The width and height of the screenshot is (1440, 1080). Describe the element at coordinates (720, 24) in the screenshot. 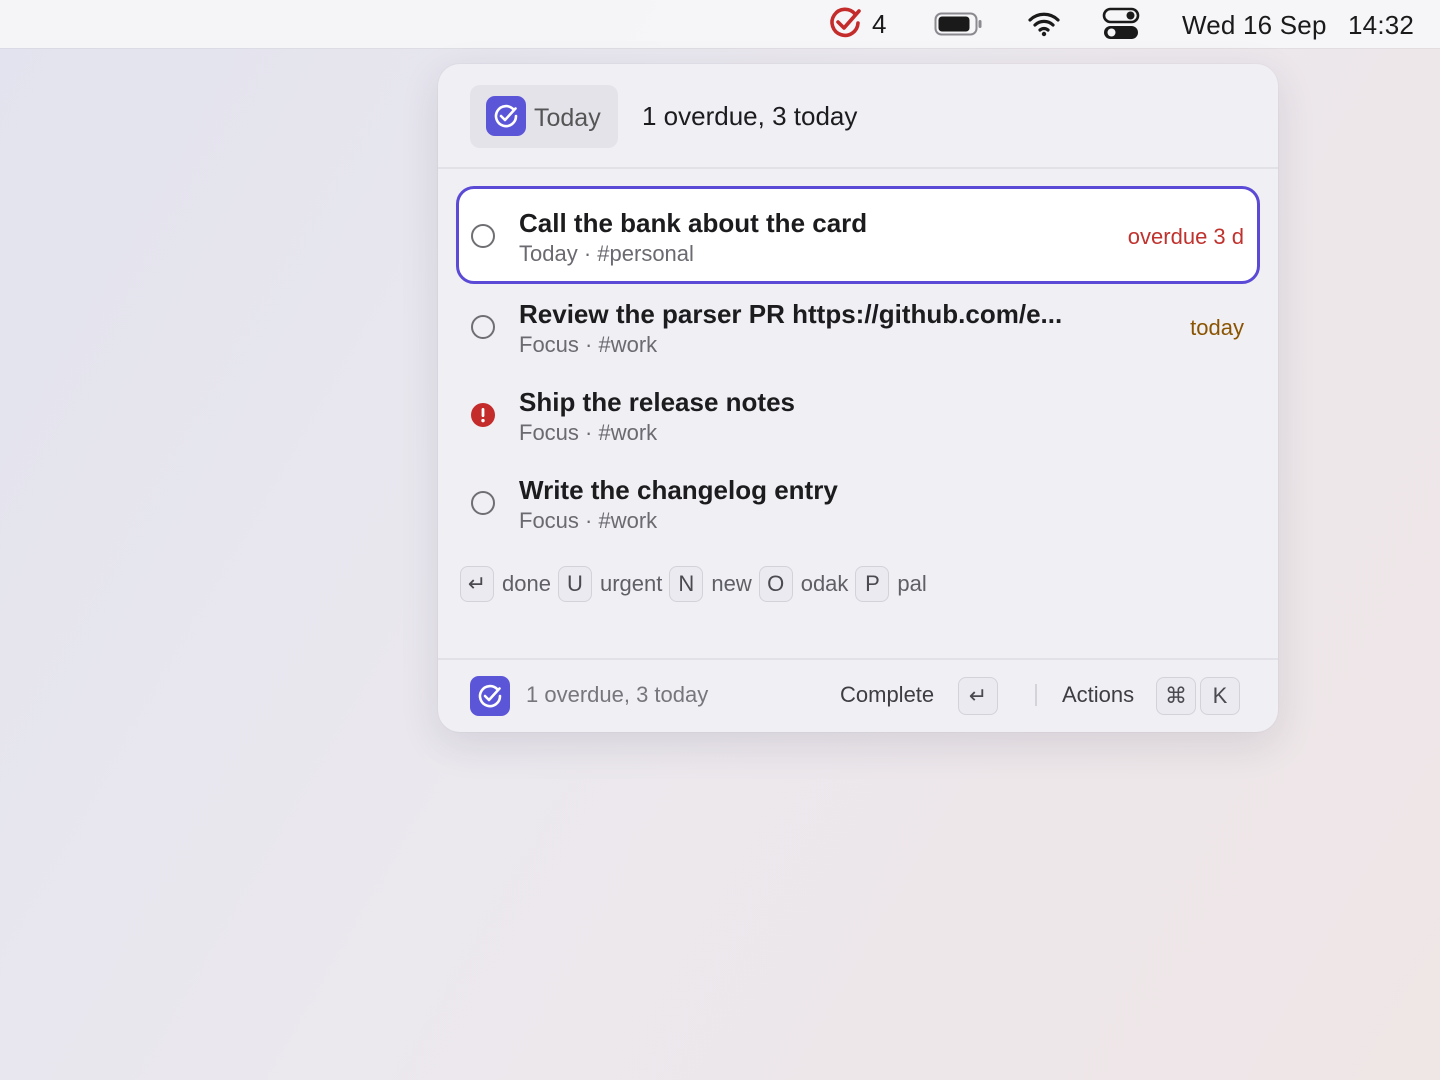

I see `menu-bar: 4 Wed 16 Sep 14:32` at that location.